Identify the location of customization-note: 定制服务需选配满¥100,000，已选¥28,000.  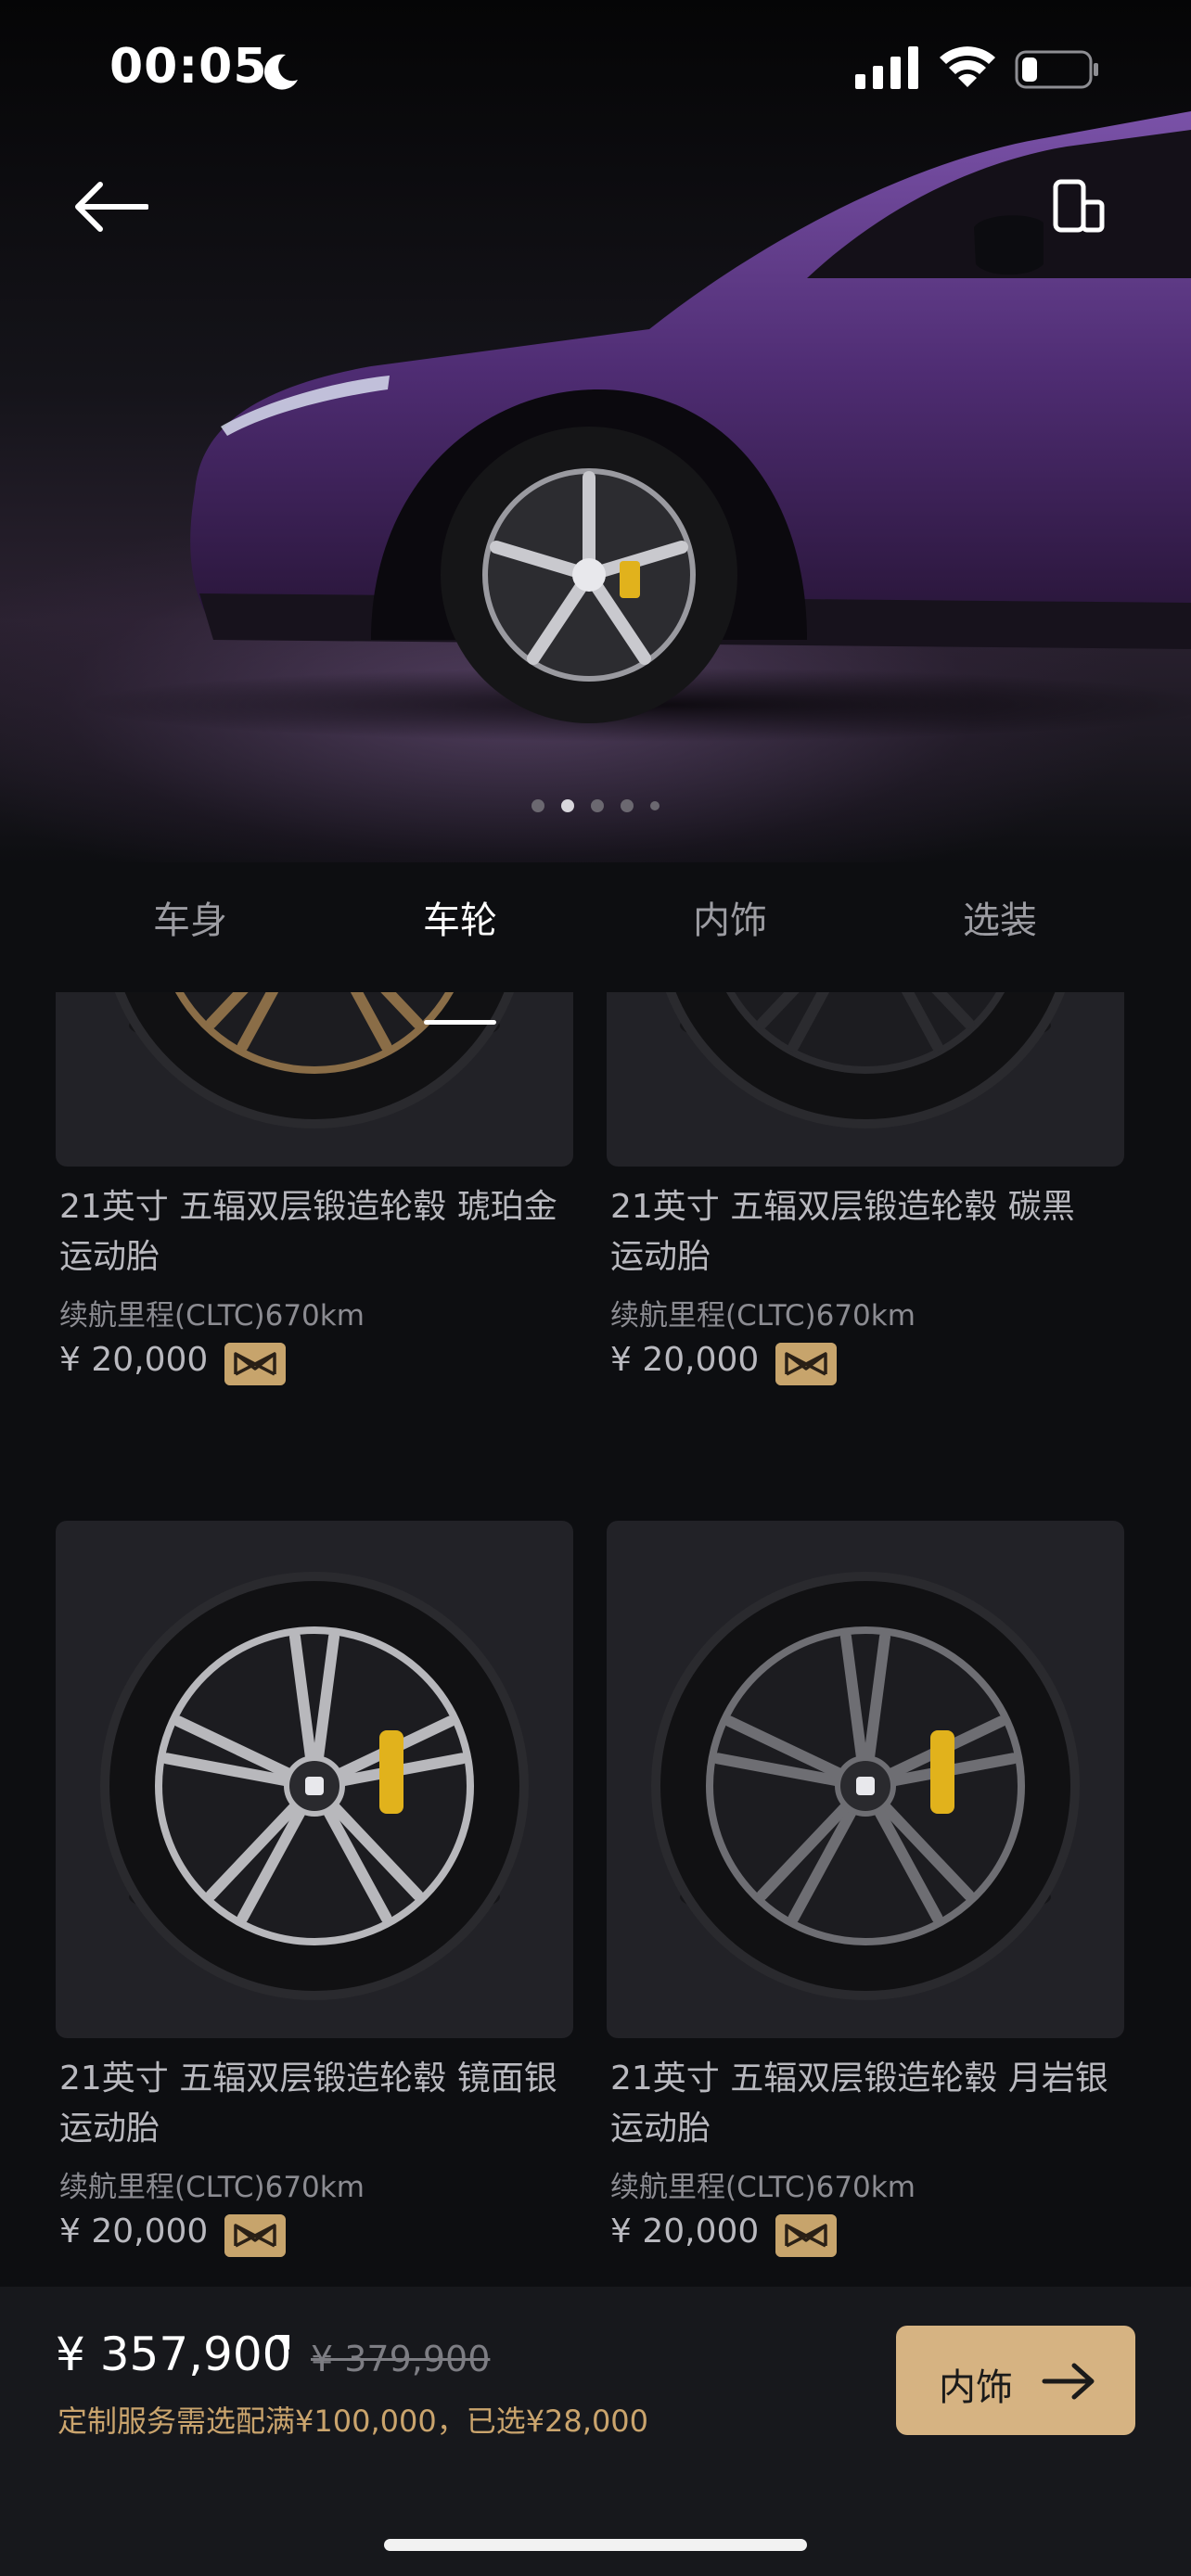
(353, 2421).